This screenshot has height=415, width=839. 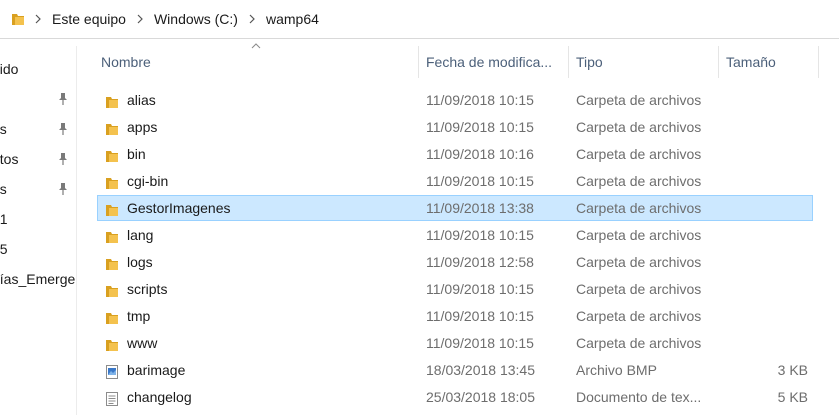 What do you see at coordinates (38, 189) in the screenshot?
I see `nav-item: es` at bounding box center [38, 189].